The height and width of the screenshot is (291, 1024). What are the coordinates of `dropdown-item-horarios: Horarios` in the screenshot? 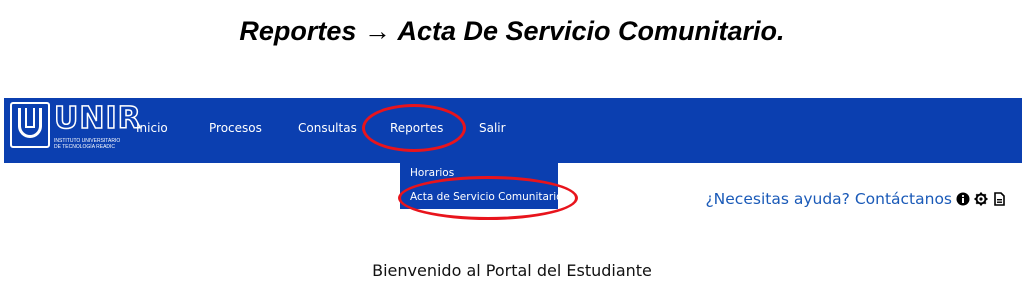 It's located at (479, 173).